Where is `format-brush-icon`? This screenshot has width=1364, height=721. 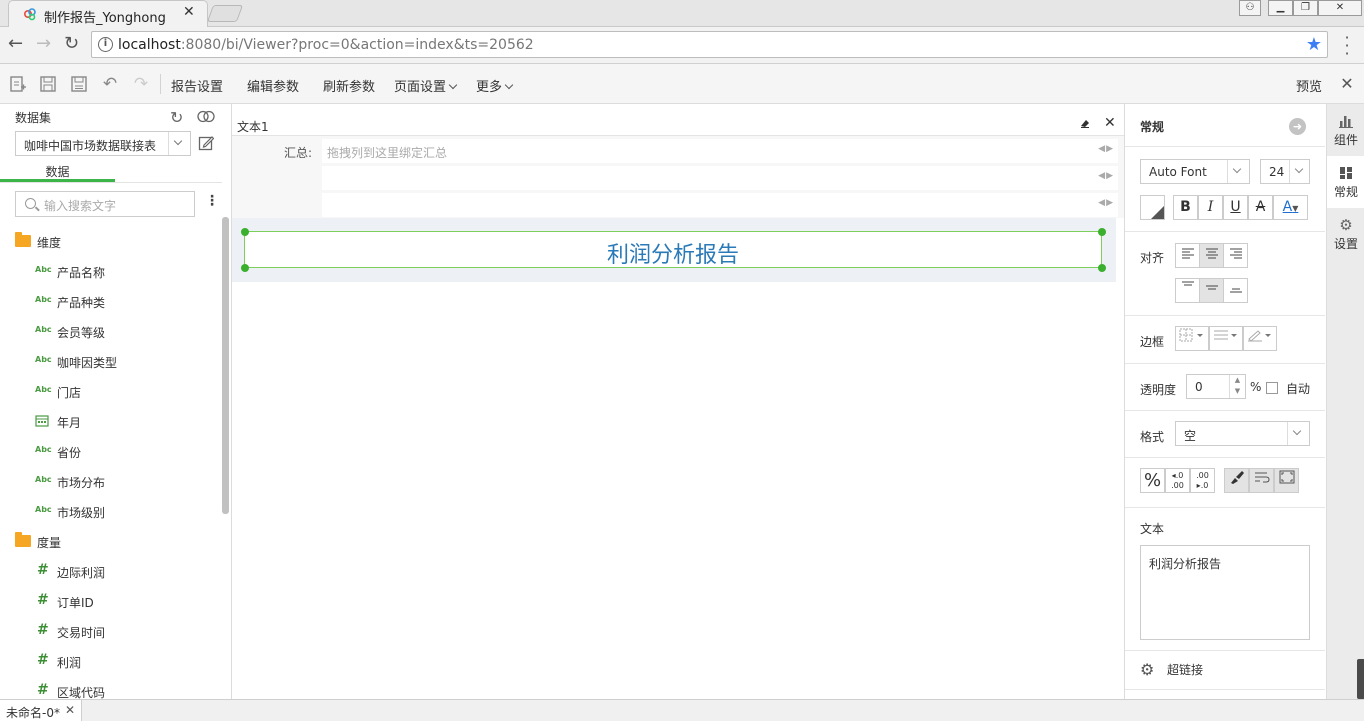
format-brush-icon is located at coordinates (1236, 480).